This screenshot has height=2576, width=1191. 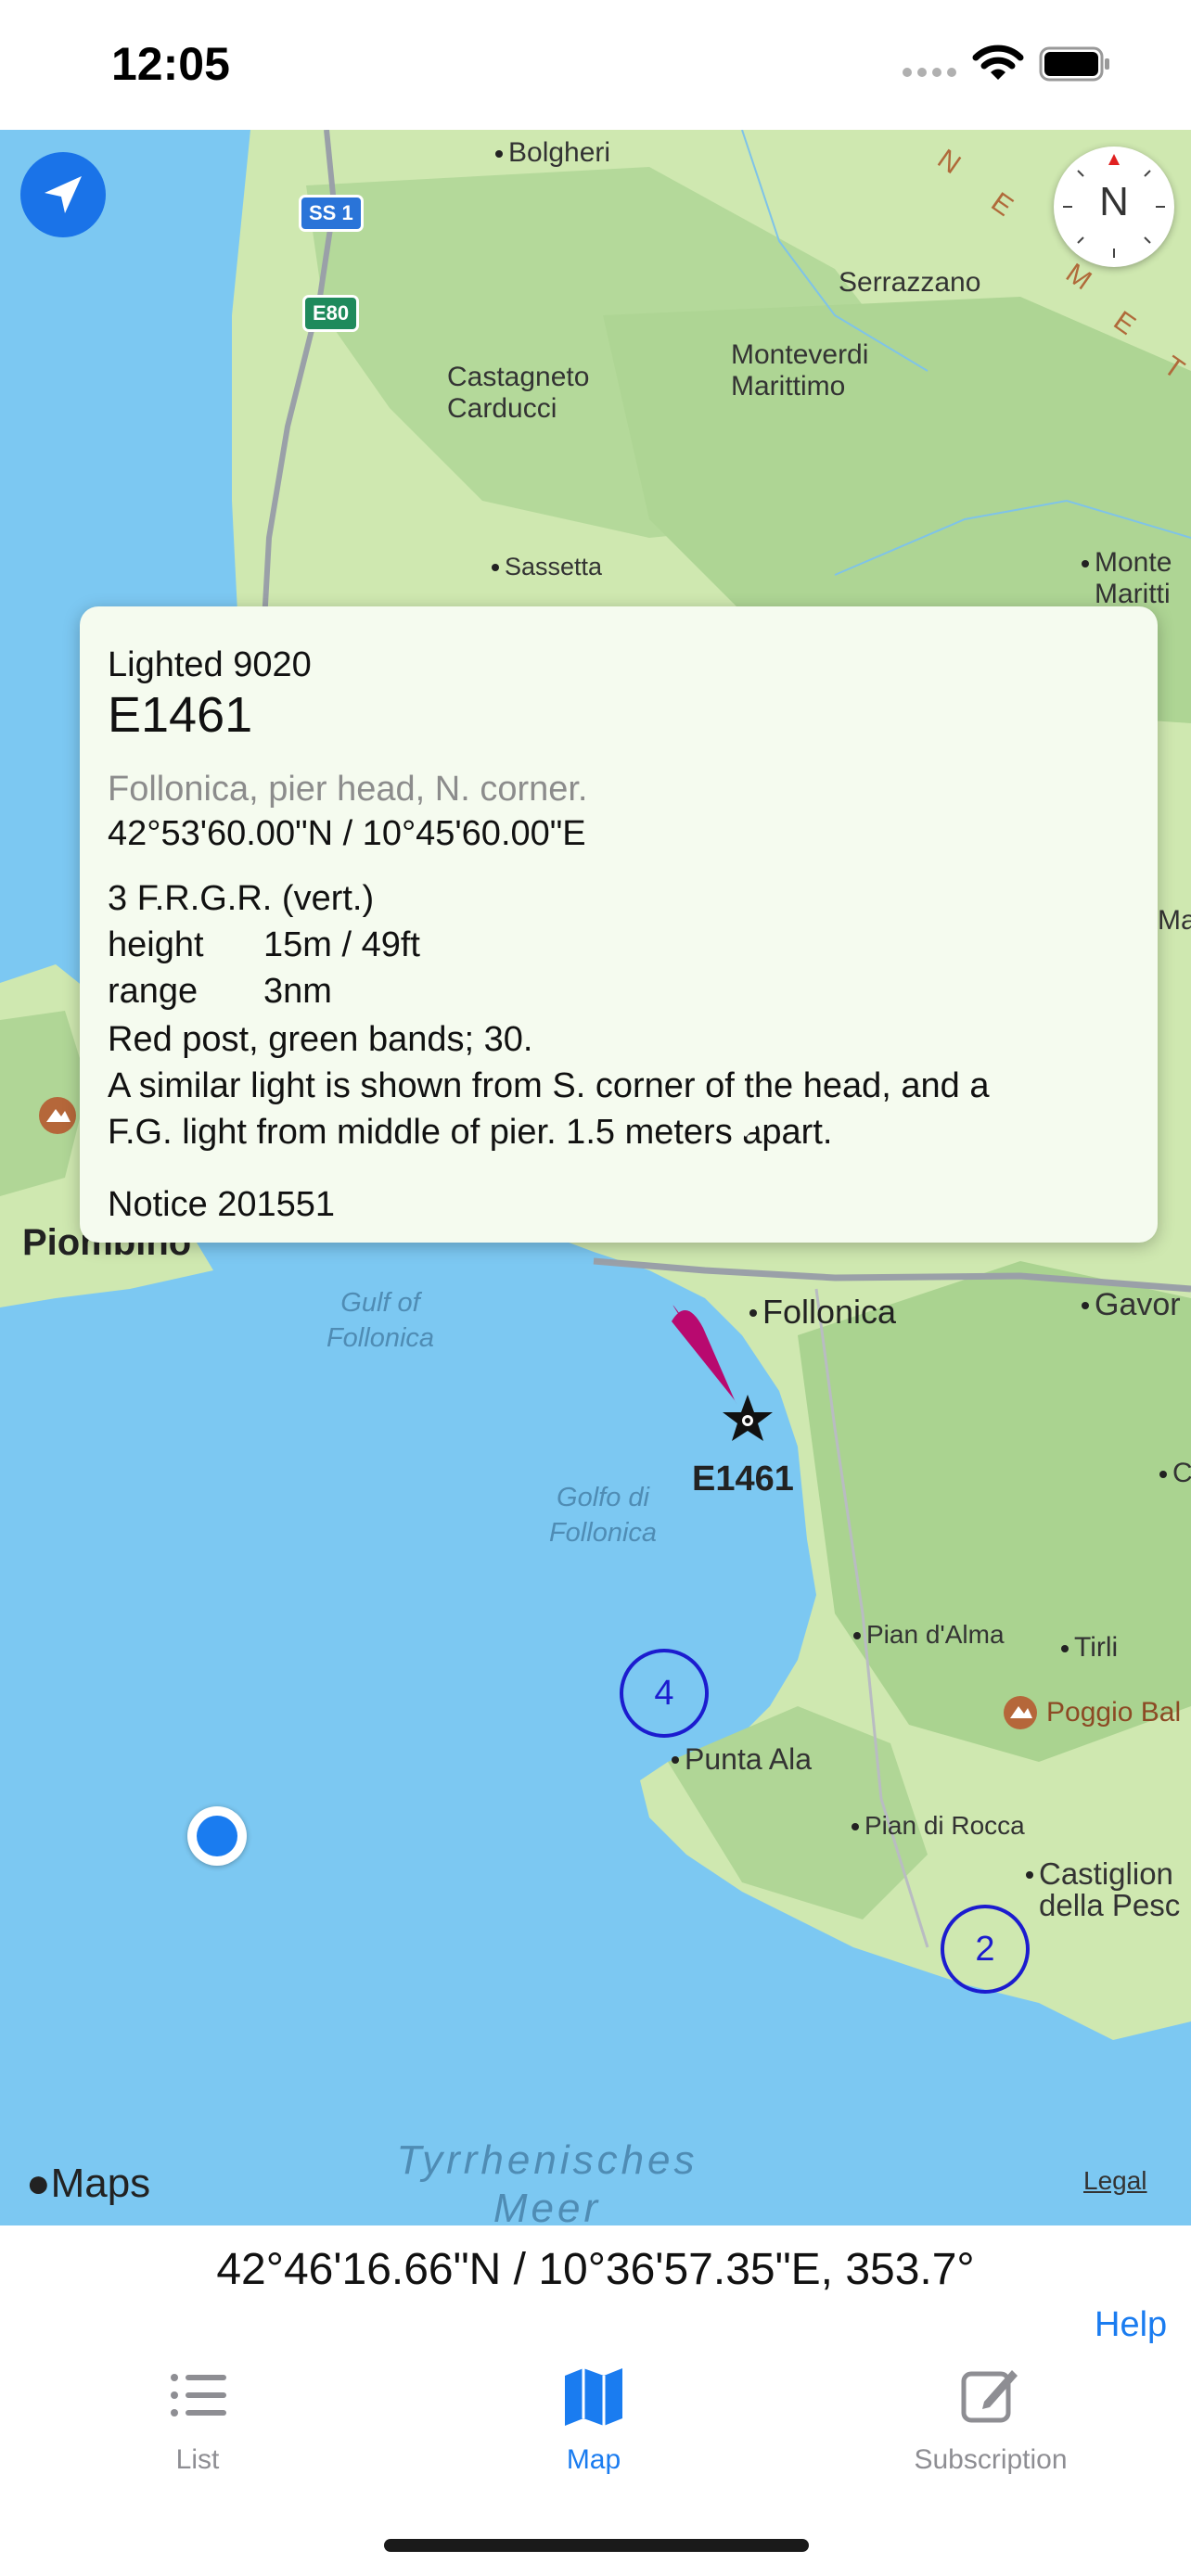 I want to click on place-label: C, so click(x=1175, y=1473).